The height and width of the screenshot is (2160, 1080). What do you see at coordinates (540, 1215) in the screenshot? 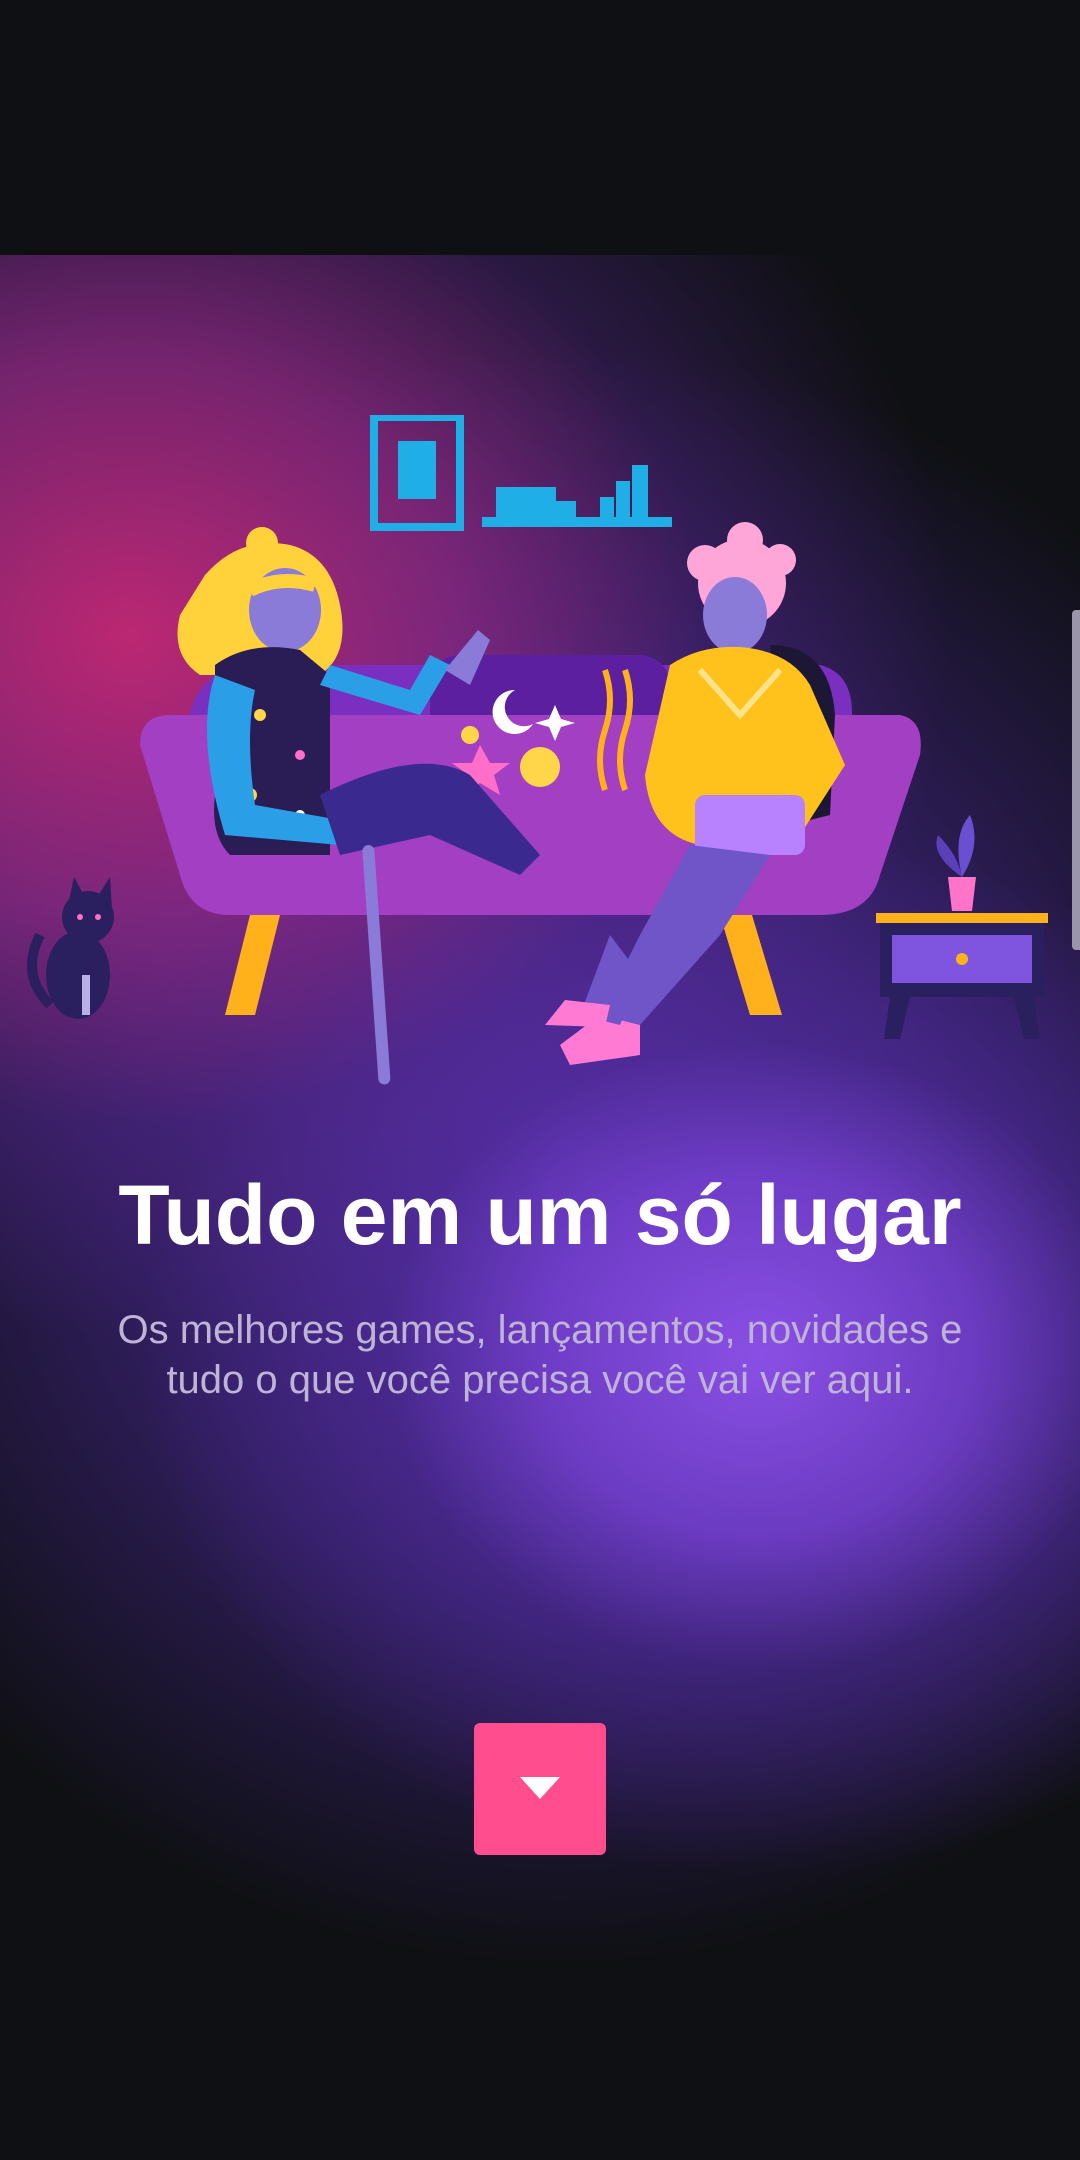
I see `onboarding-title: Tudo em um só lugar` at bounding box center [540, 1215].